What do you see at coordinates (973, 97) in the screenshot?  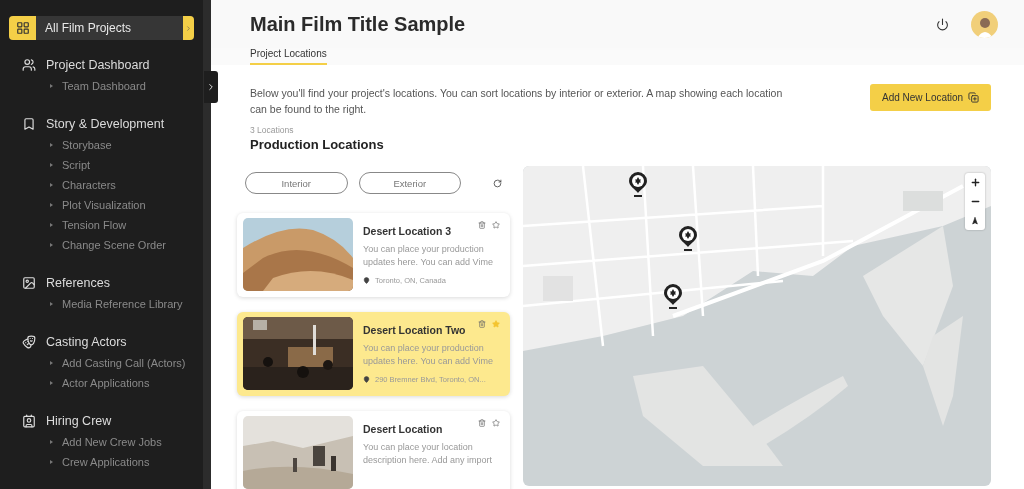 I see `add-copy-icon` at bounding box center [973, 97].